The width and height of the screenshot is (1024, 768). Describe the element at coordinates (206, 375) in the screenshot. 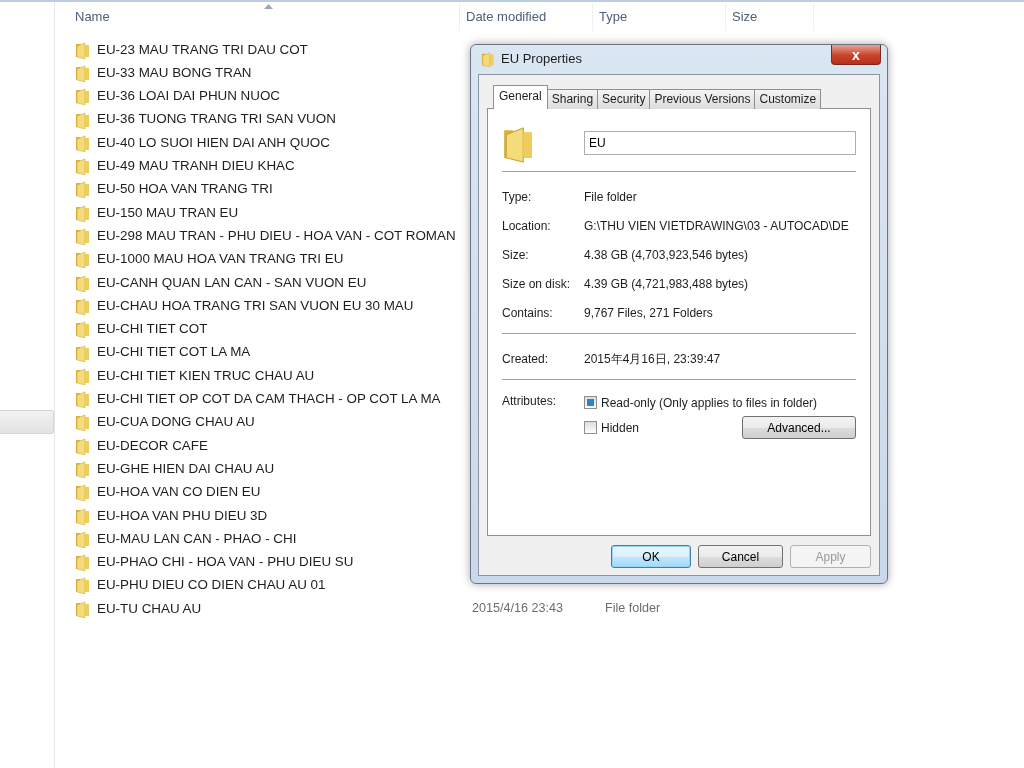

I see `file-name: EU-CHI TIET KIEN TRUC CHAU AU` at that location.